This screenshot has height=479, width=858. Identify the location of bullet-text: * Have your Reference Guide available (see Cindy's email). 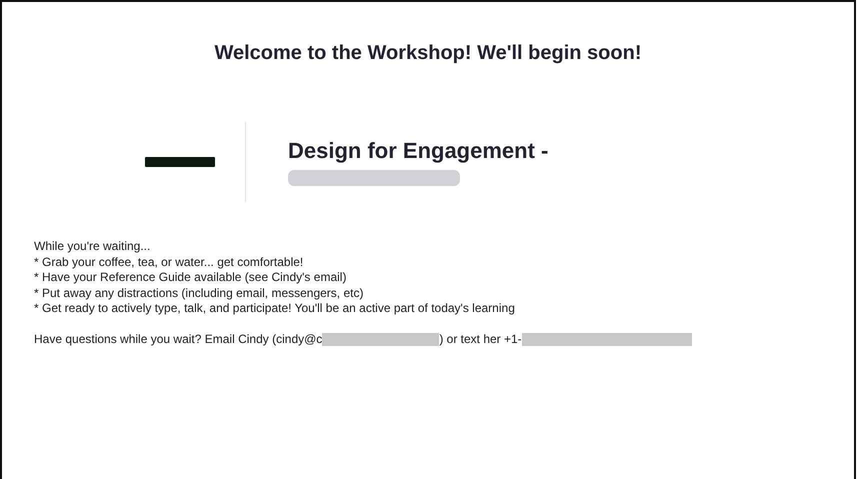
(191, 278).